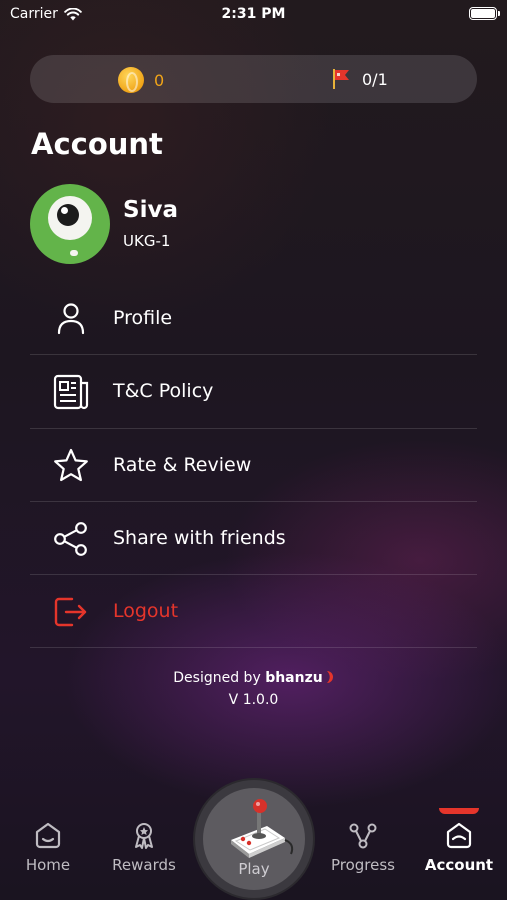 This screenshot has width=507, height=900. I want to click on menu-item-rate-review: Rate & Review, so click(253, 465).